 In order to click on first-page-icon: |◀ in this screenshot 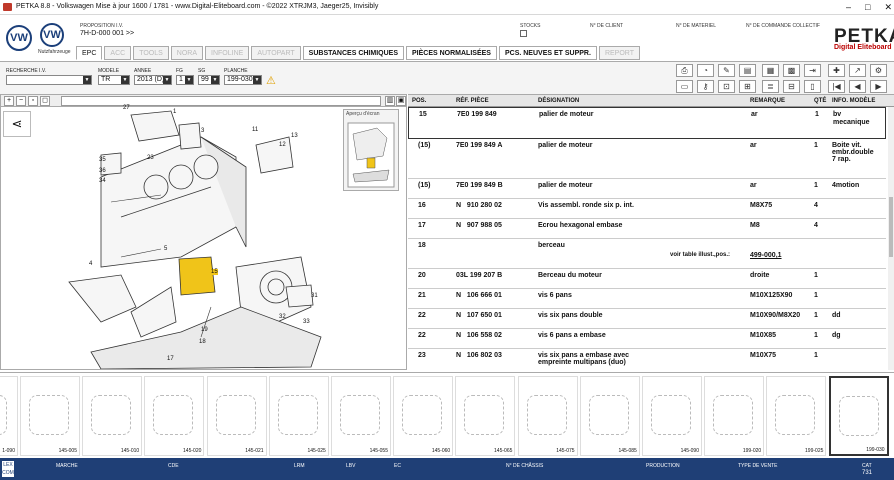, I will do `click(836, 86)`.